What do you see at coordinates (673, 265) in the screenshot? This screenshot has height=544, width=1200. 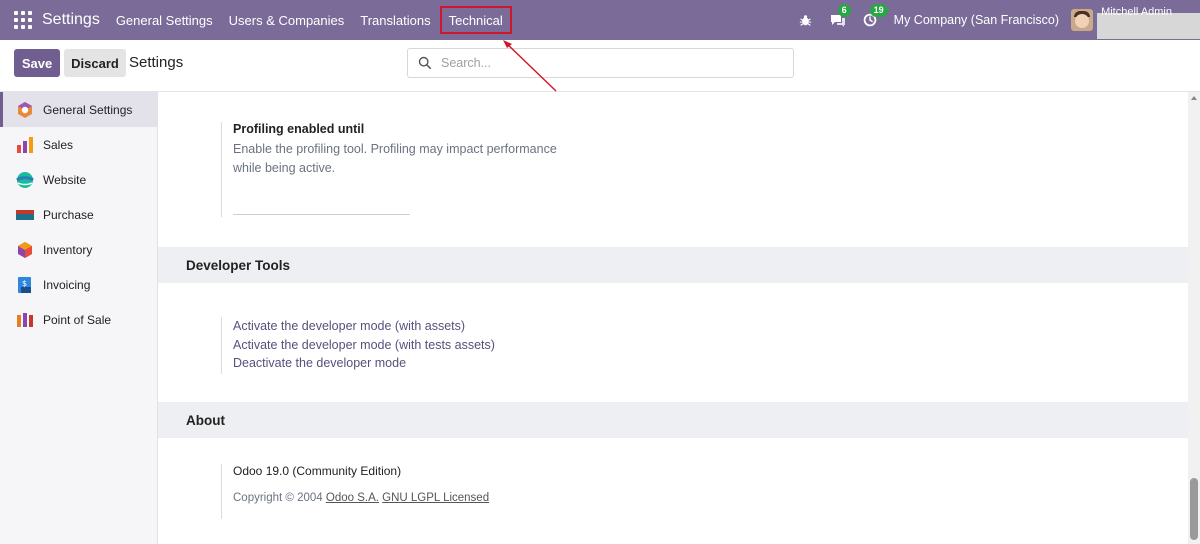 I see `developer-tools-heading: Developer Tools` at bounding box center [673, 265].